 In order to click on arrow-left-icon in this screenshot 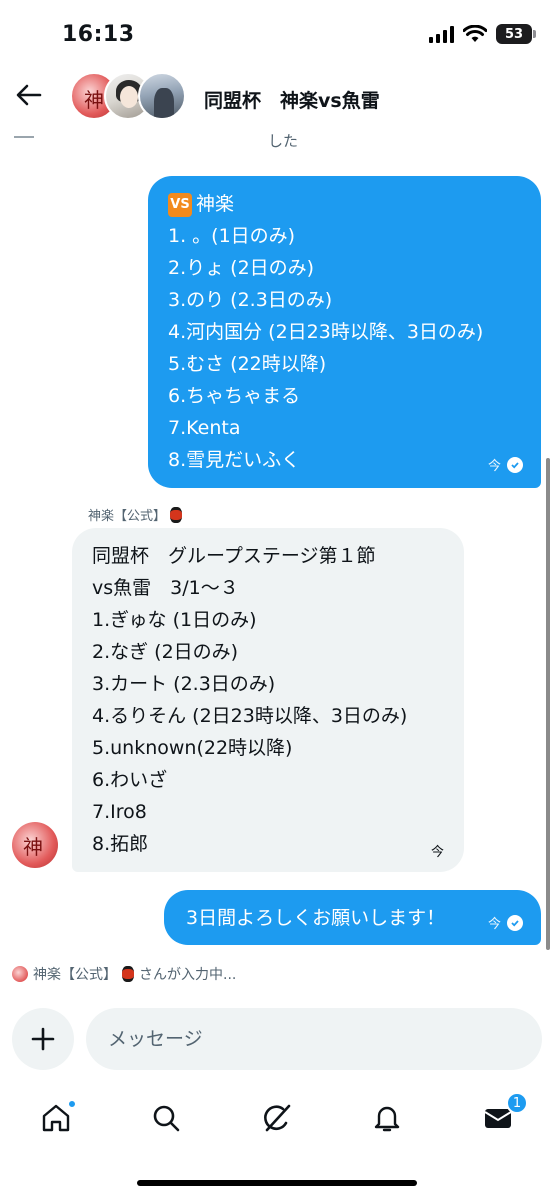, I will do `click(29, 95)`.